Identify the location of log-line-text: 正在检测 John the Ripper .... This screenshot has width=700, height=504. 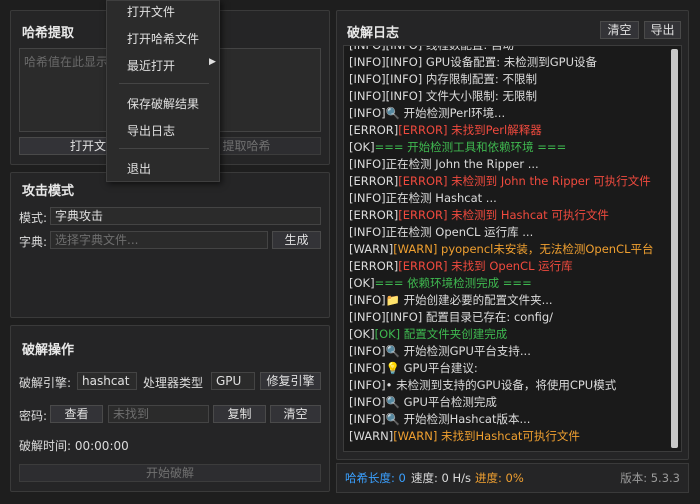
(462, 164).